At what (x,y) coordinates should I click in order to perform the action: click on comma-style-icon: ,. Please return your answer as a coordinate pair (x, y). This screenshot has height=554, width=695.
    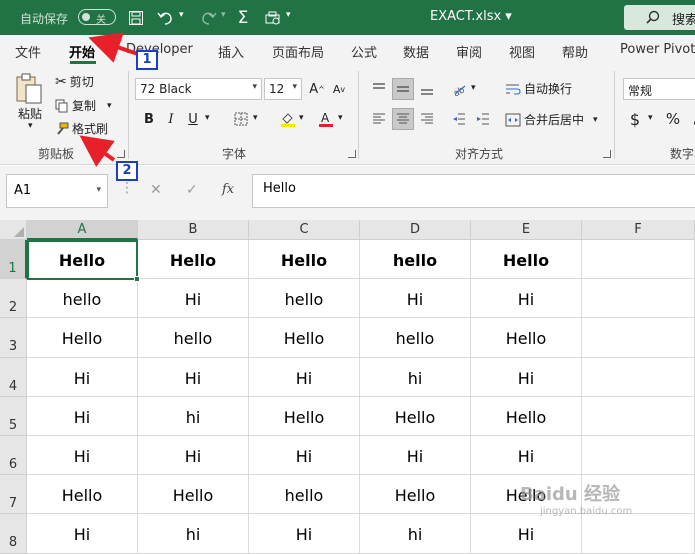
    Looking at the image, I should click on (689, 119).